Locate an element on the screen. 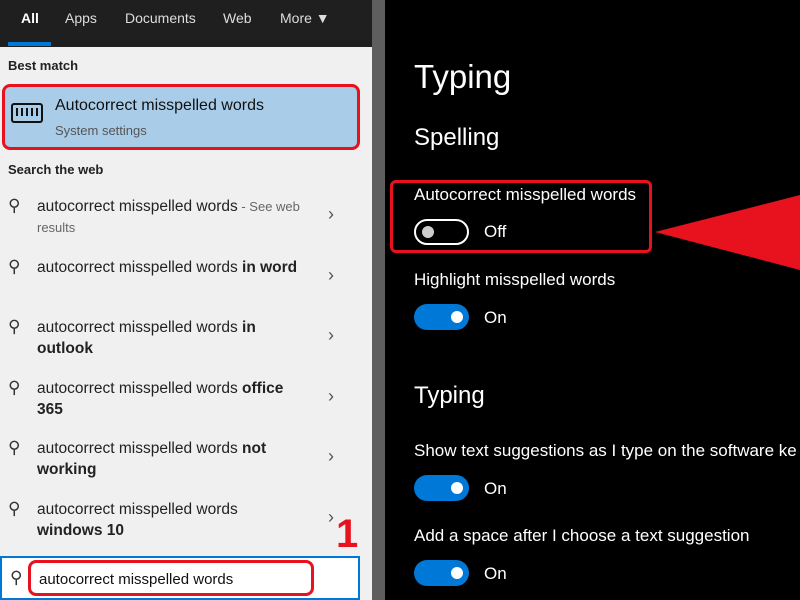 This screenshot has height=600, width=800. highlight-toggle is located at coordinates (441, 317).